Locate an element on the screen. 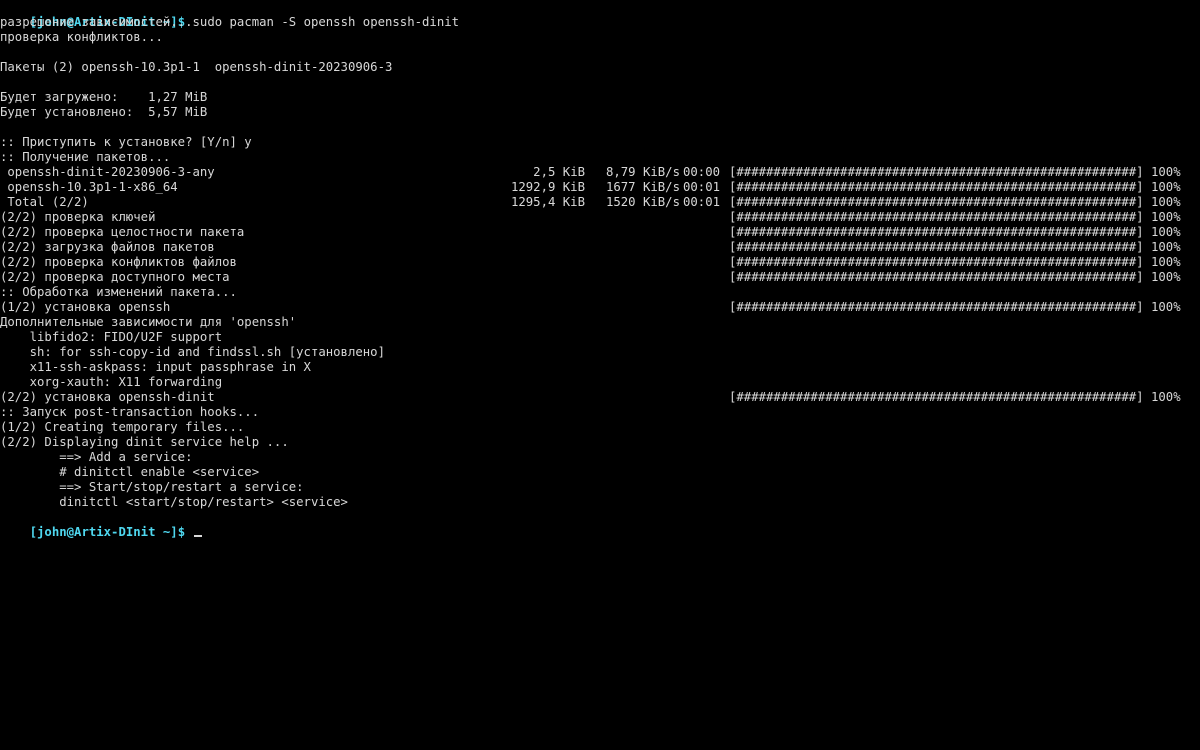 This screenshot has width=1200, height=750. stage-label: (2/2) загрузка файлов пакетов is located at coordinates (107, 247).